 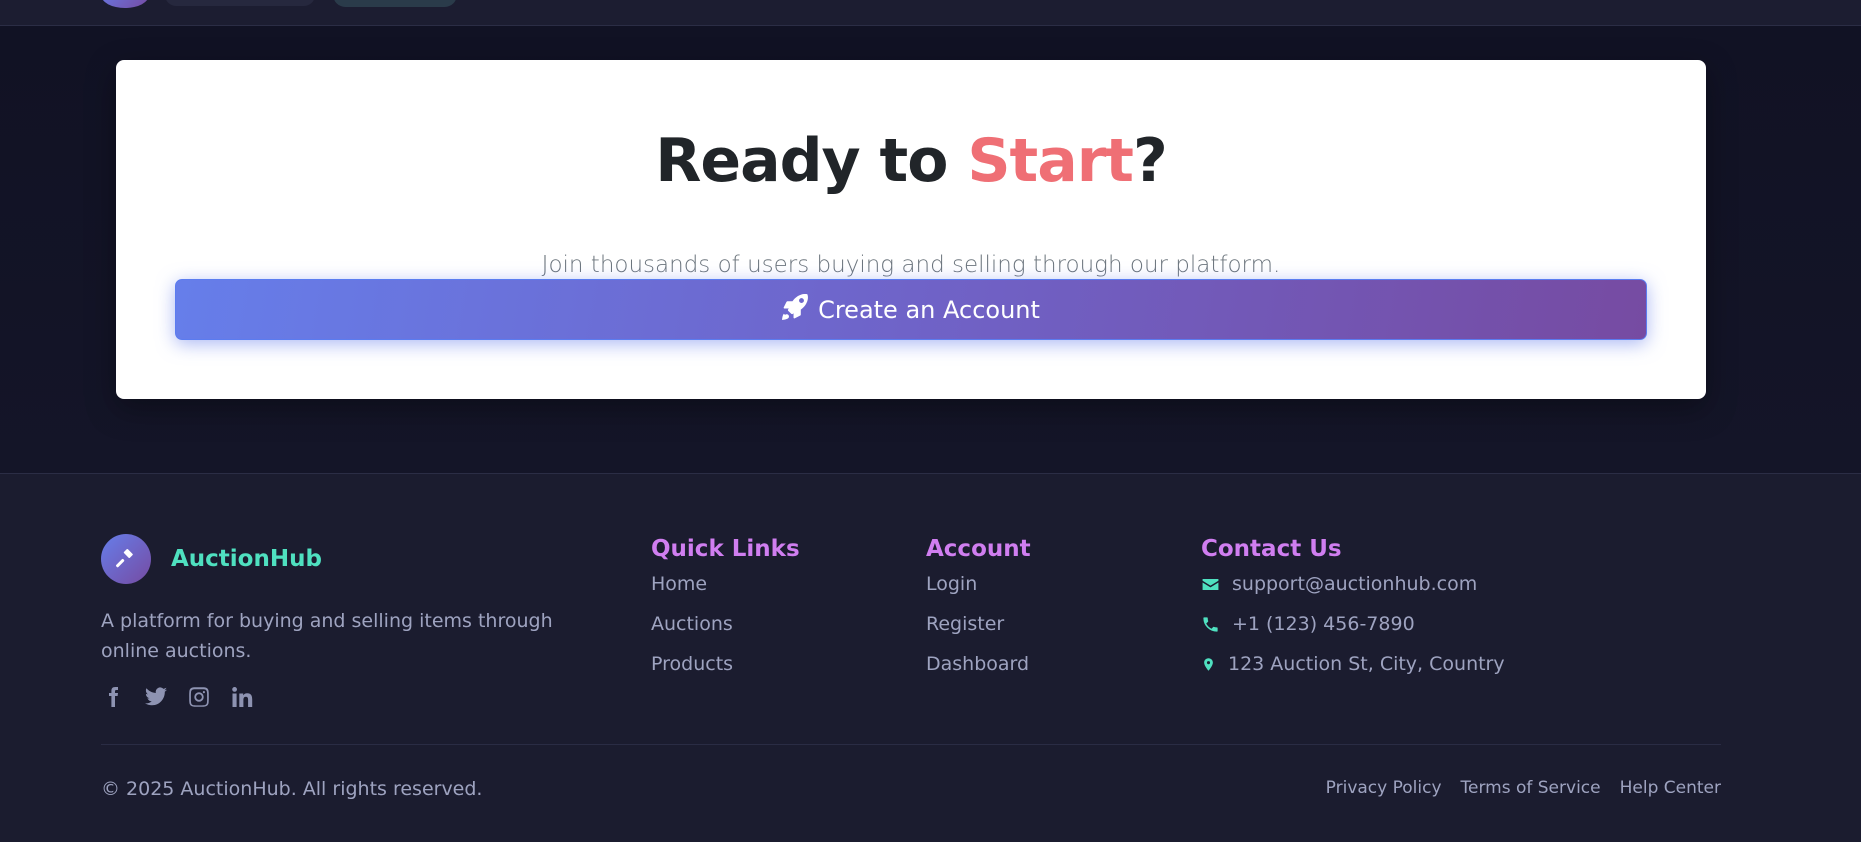 I want to click on contact-email: support@auctionhub.com, so click(x=1353, y=584).